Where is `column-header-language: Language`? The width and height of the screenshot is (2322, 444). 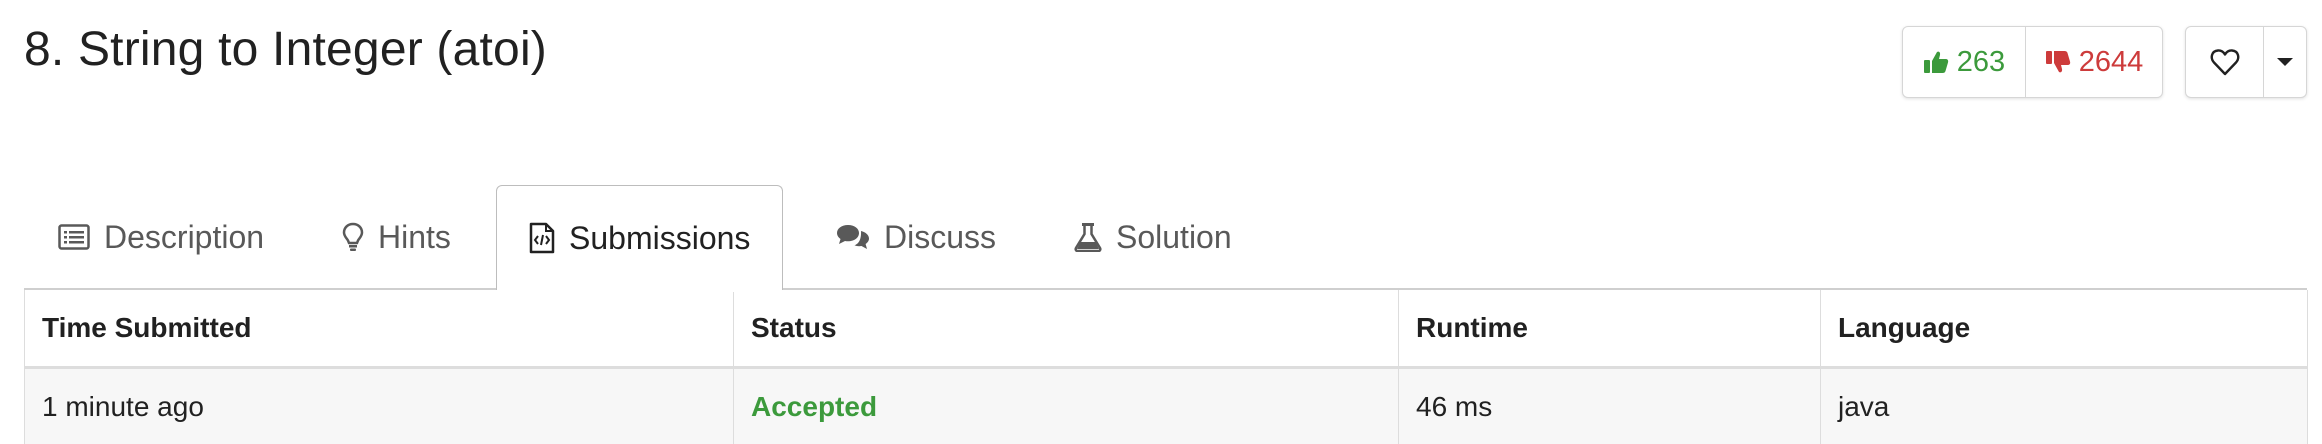 column-header-language: Language is located at coordinates (2064, 329).